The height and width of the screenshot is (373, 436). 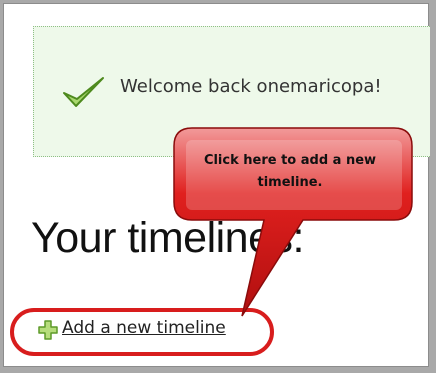 I want to click on callout-text: Click here to add a new timeline., so click(x=290, y=171).